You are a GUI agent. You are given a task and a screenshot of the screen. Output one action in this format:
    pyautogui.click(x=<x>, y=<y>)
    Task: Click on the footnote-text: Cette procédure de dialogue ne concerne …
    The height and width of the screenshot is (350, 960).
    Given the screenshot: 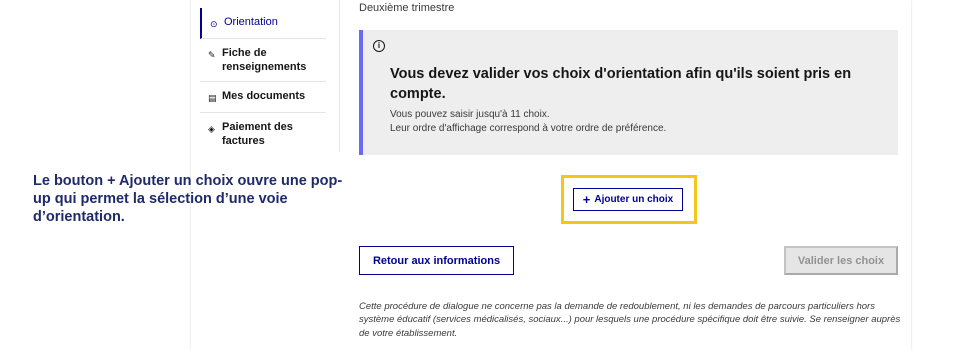 What is the action you would take?
    pyautogui.click(x=630, y=319)
    